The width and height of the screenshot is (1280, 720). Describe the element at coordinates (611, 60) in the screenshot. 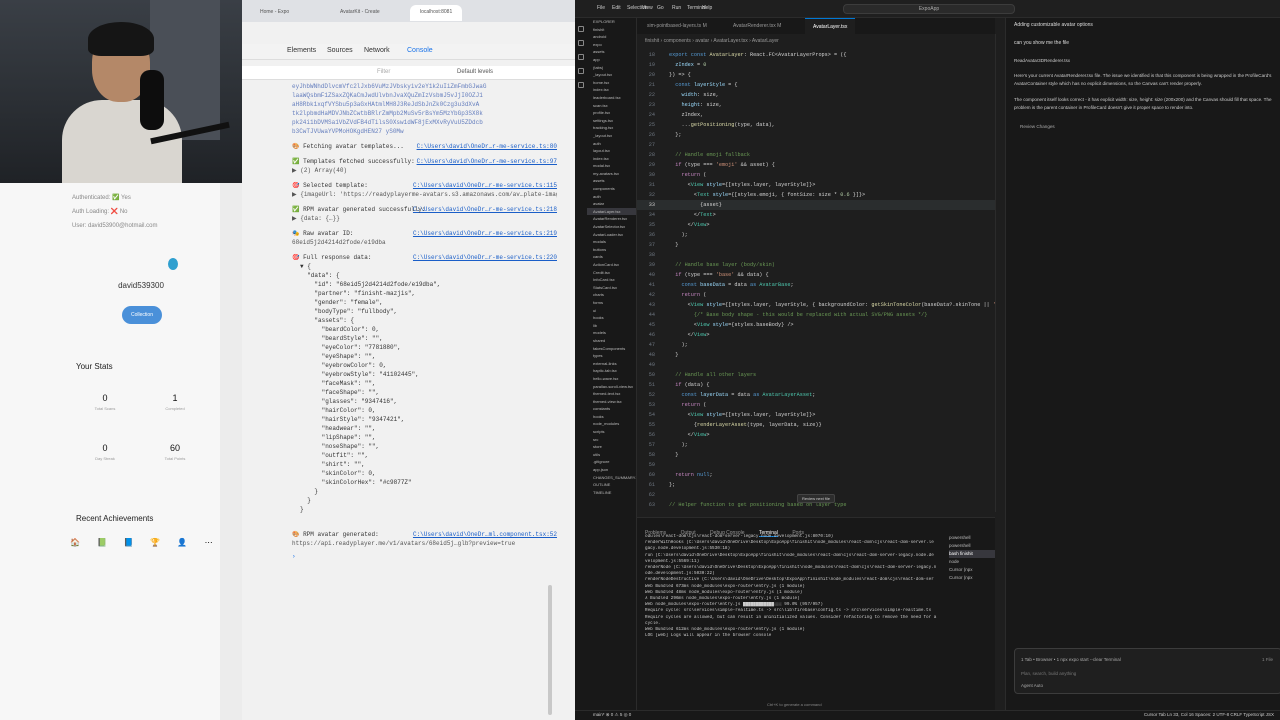

I see `explorer-item: app` at that location.